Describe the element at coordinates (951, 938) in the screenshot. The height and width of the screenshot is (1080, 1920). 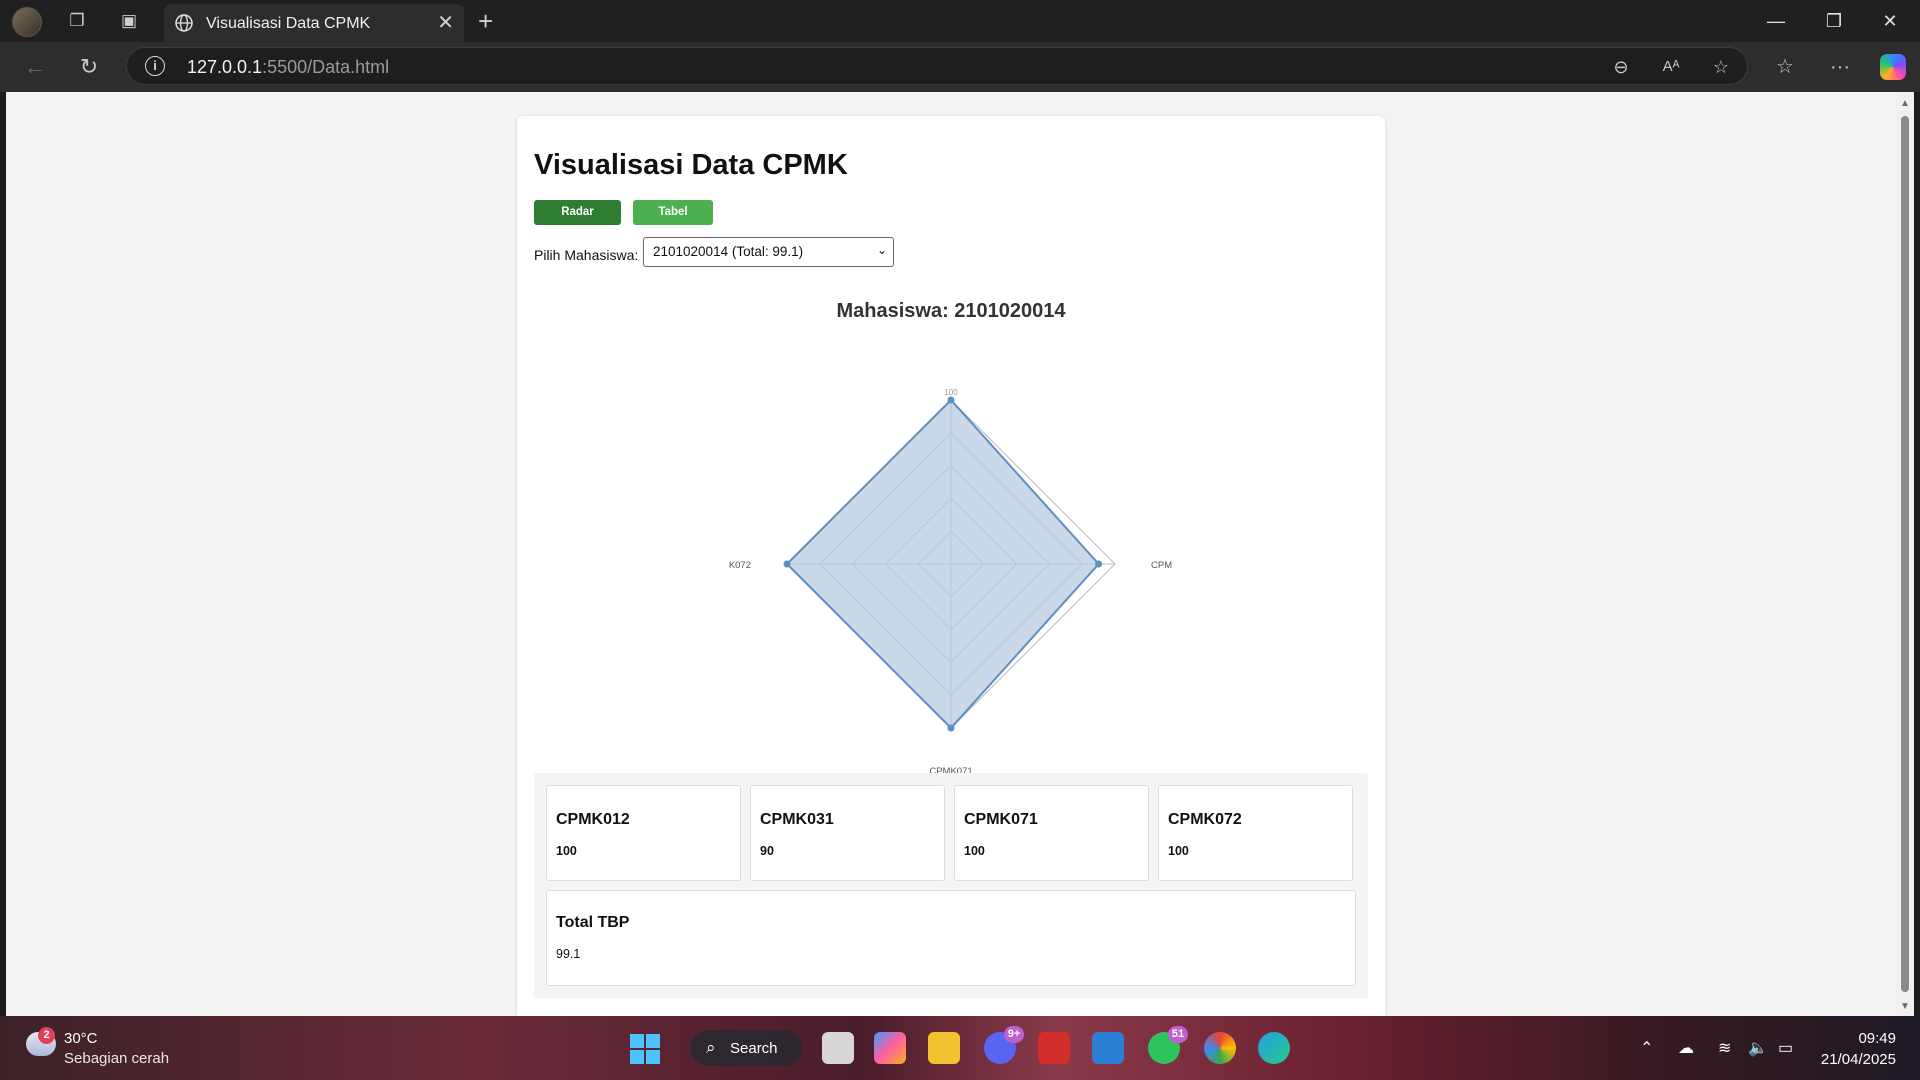
I see `total-card: Total TBP 99.1` at that location.